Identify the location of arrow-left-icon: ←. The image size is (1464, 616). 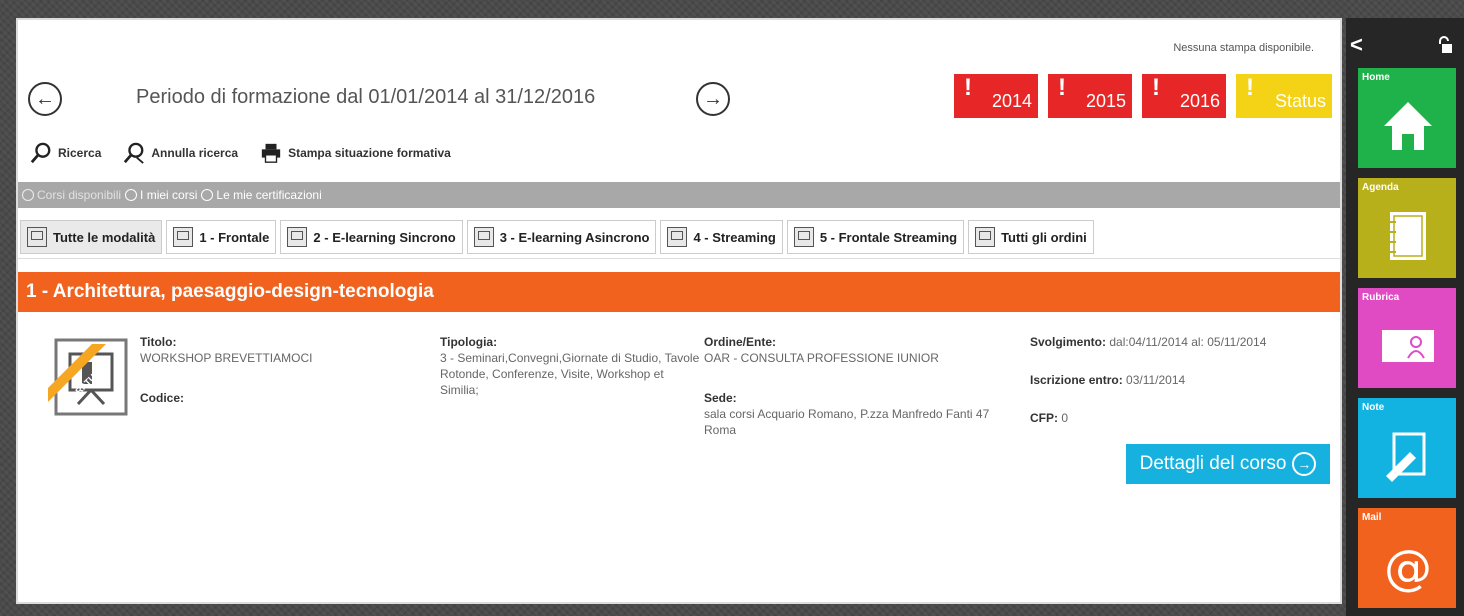
(45, 98).